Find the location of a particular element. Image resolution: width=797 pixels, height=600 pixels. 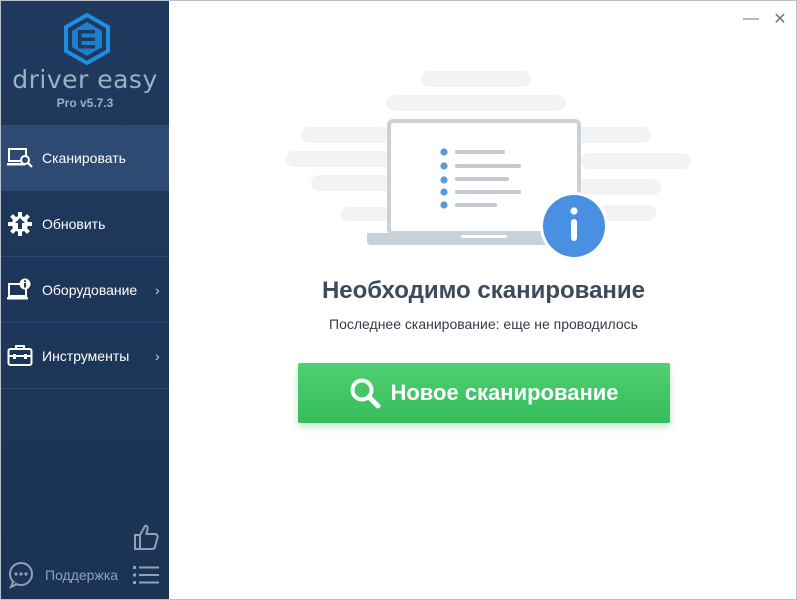

sidebar-item-hardware: Оборудование › is located at coordinates (85, 290).